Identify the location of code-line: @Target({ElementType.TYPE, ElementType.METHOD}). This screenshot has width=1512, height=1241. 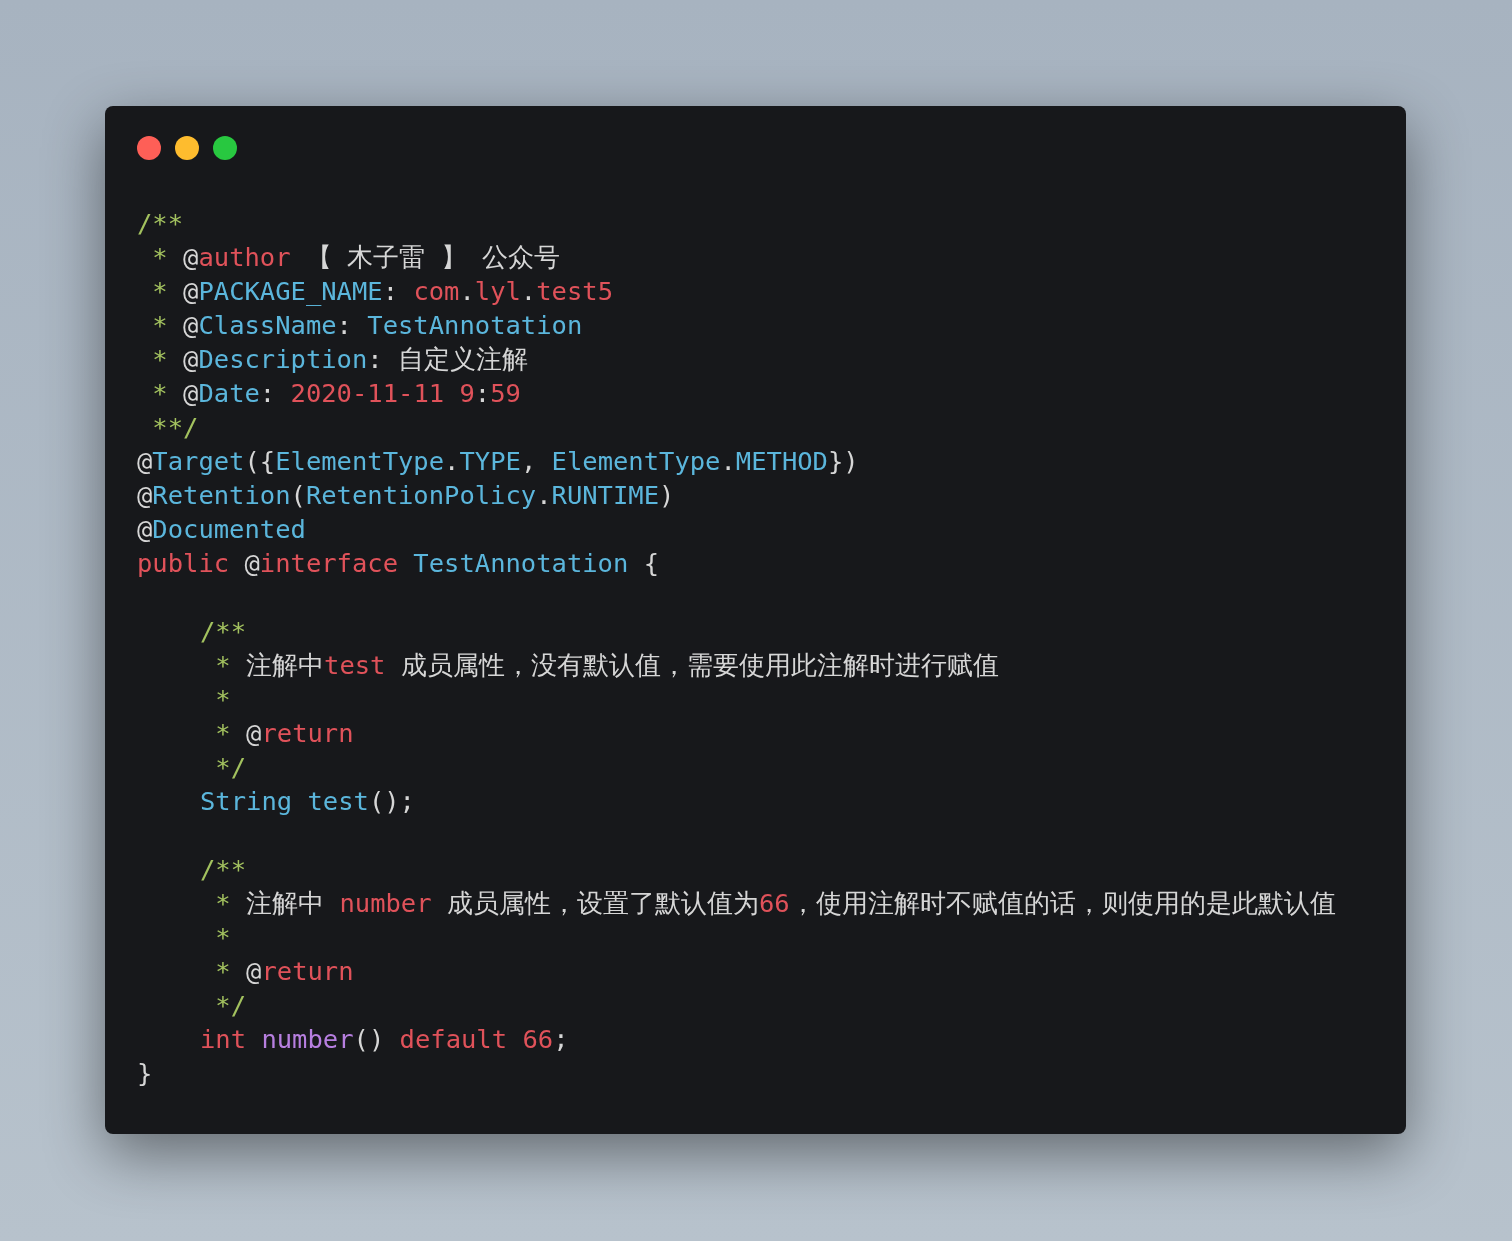
(498, 461).